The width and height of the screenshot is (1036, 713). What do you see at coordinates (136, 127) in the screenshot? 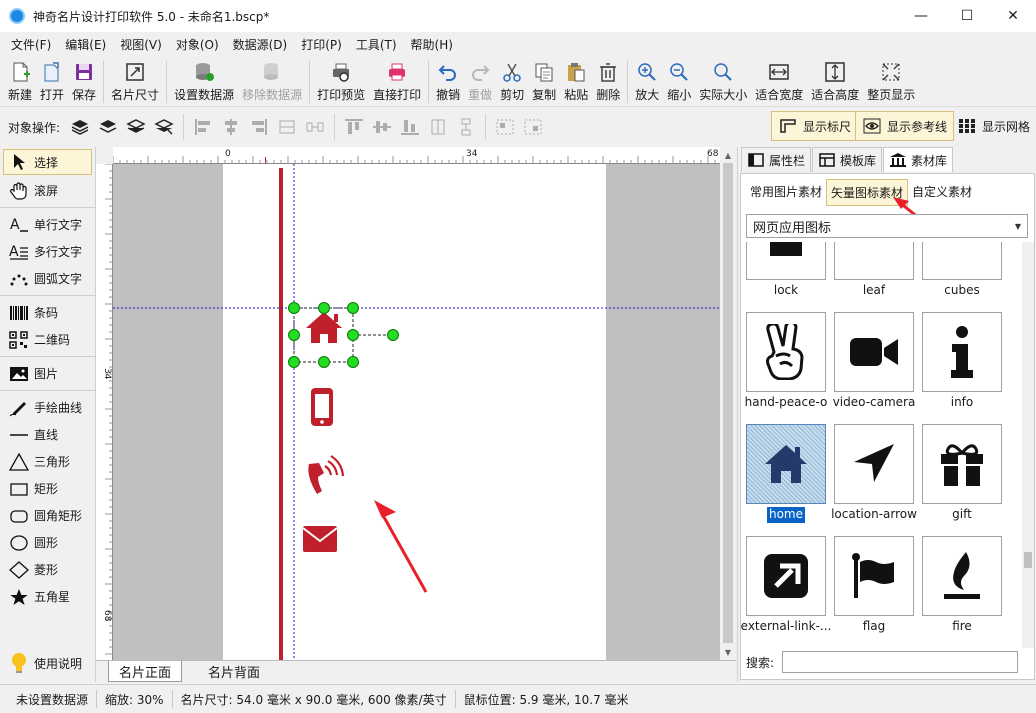
I see `send-backward-icon` at bounding box center [136, 127].